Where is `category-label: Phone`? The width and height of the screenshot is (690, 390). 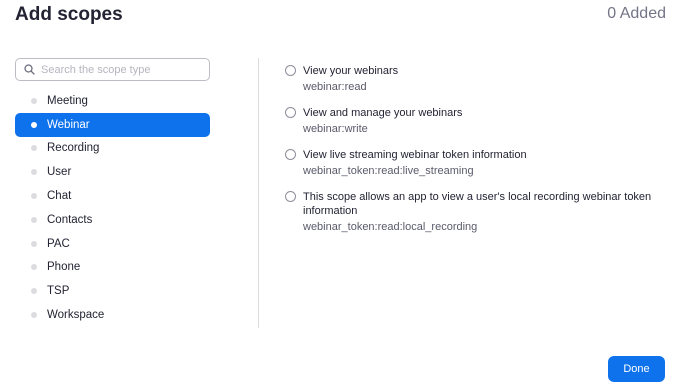 category-label: Phone is located at coordinates (64, 267).